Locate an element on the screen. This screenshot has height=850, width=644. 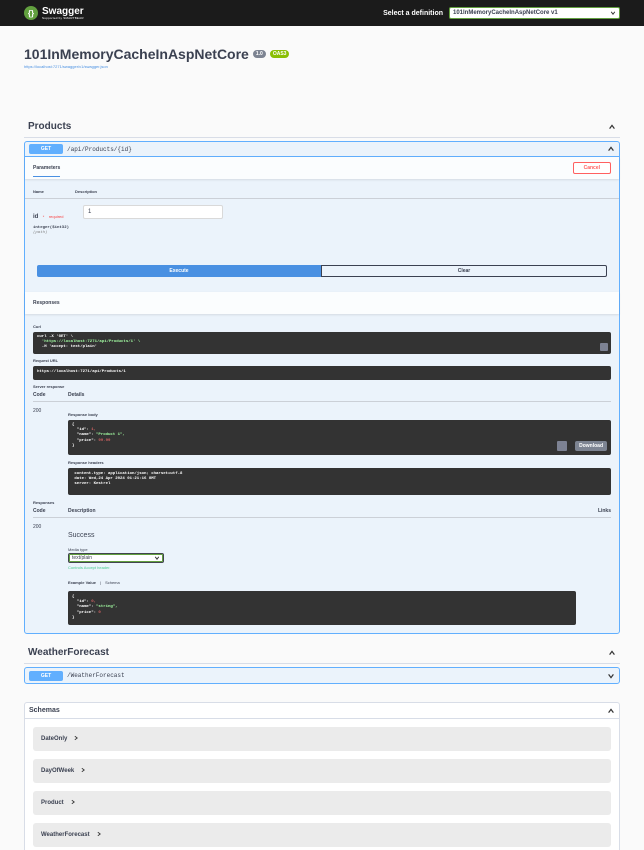
required-mark: * is located at coordinates (43, 216).